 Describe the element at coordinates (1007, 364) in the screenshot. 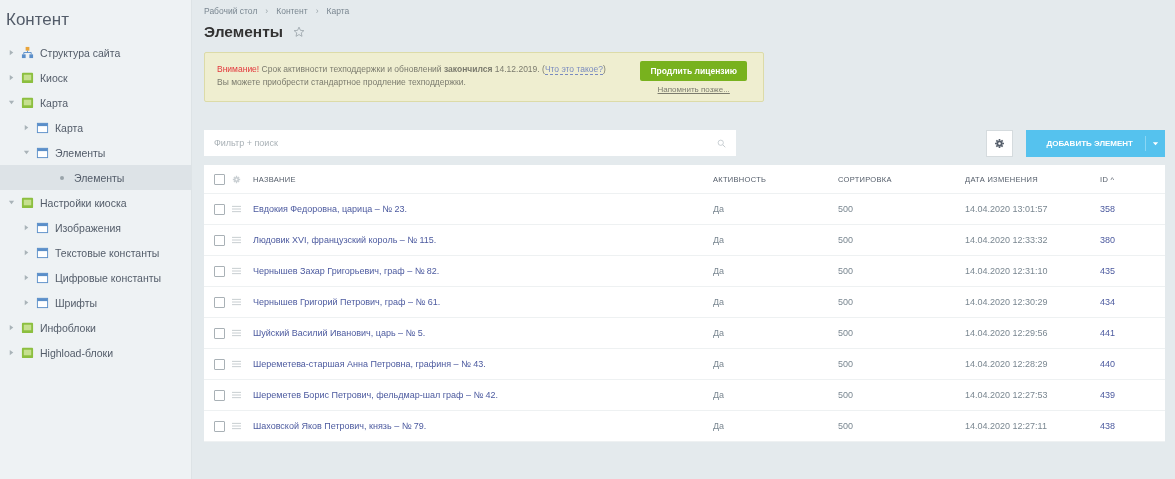

I see `table-cell-text: 14.04.2020 12:28:29` at that location.